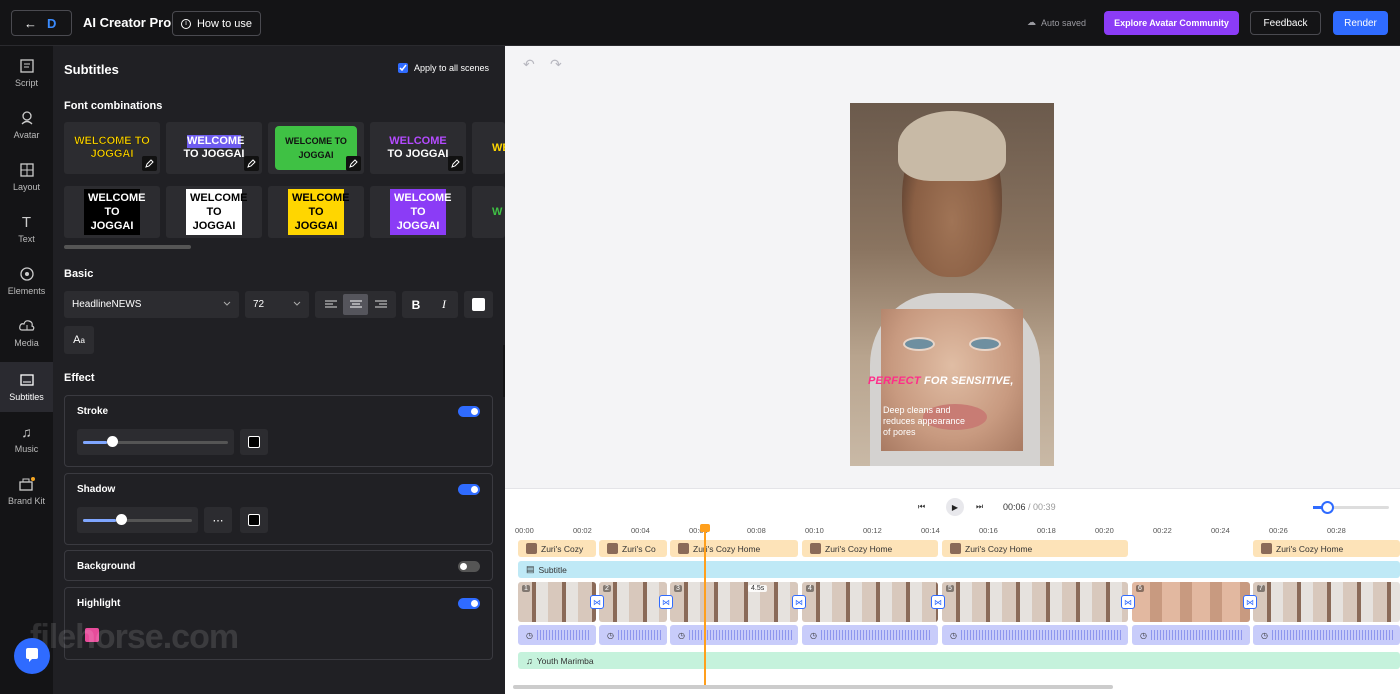 The image size is (1400, 694). I want to click on background-toggle, so click(469, 566).